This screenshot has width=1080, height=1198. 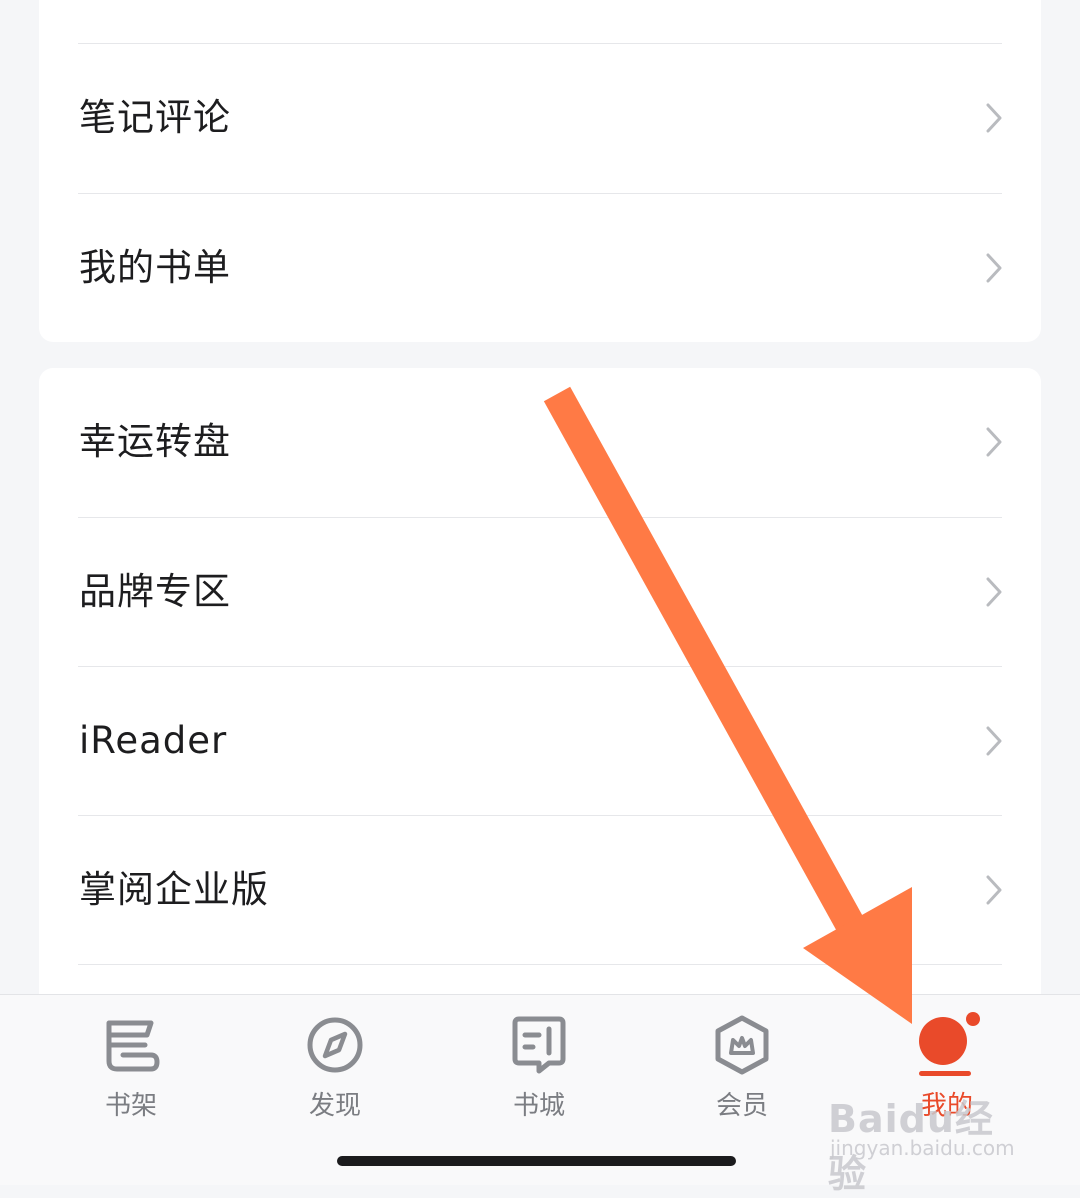 I want to click on menu-item-label: 我的书单, so click(x=155, y=267).